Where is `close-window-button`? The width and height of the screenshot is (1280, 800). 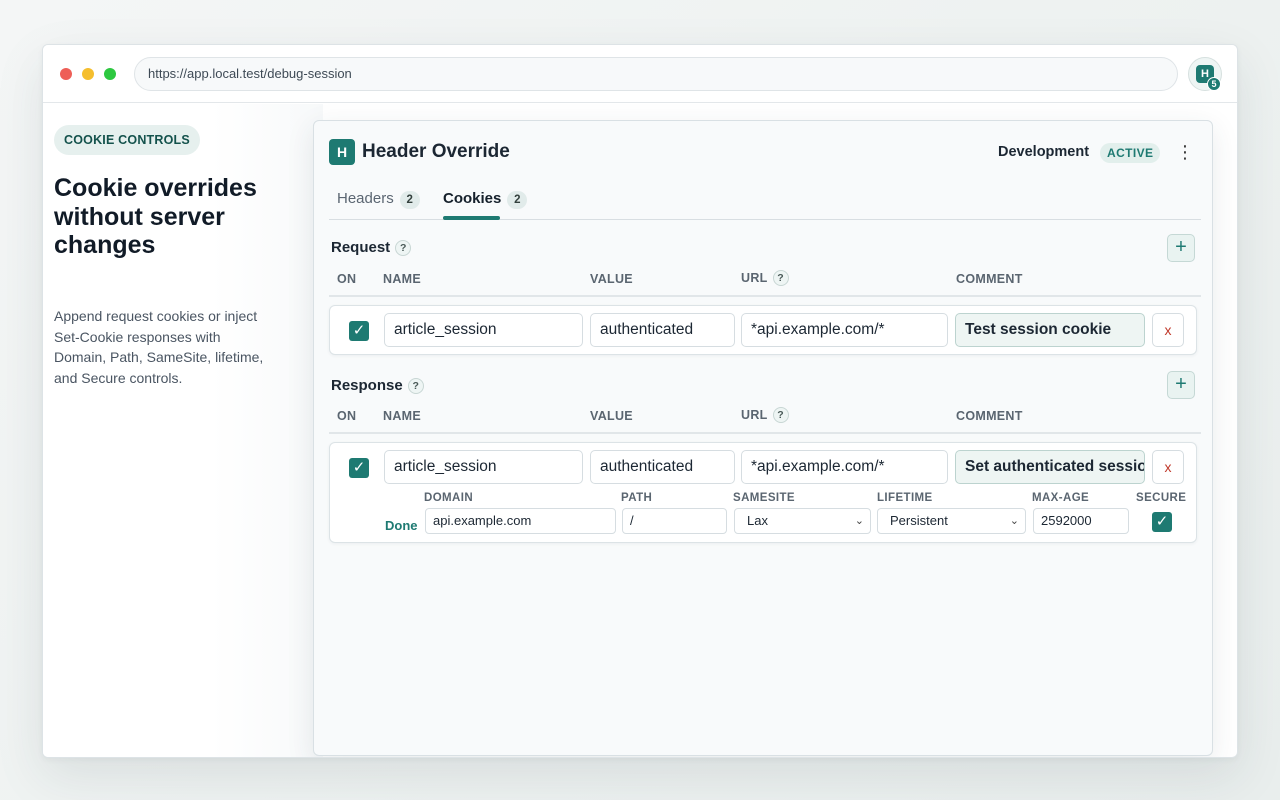
close-window-button is located at coordinates (66, 74).